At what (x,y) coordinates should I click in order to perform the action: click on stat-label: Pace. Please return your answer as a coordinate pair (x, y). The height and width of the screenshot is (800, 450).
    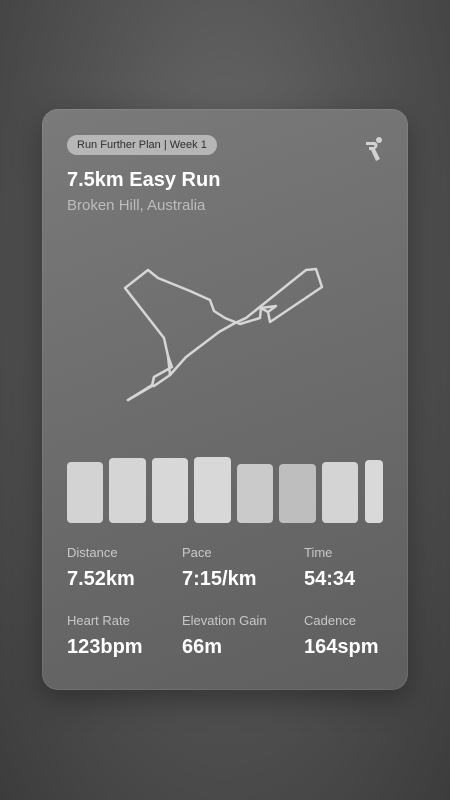
    Looking at the image, I should click on (197, 552).